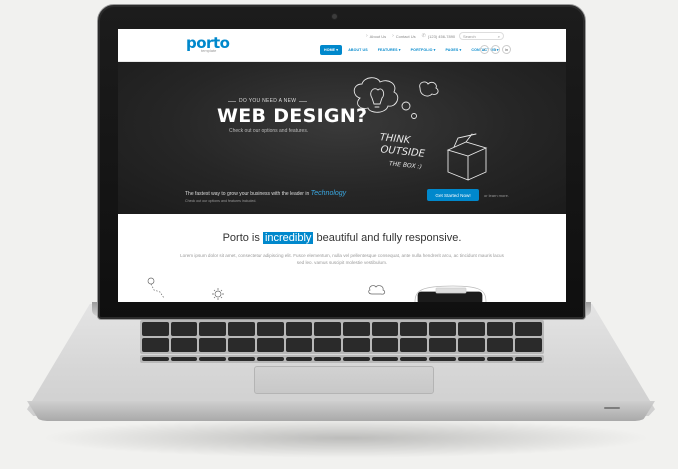 This screenshot has height=469, width=678. What do you see at coordinates (495, 49) in the screenshot?
I see `twitter-icon: t` at bounding box center [495, 49].